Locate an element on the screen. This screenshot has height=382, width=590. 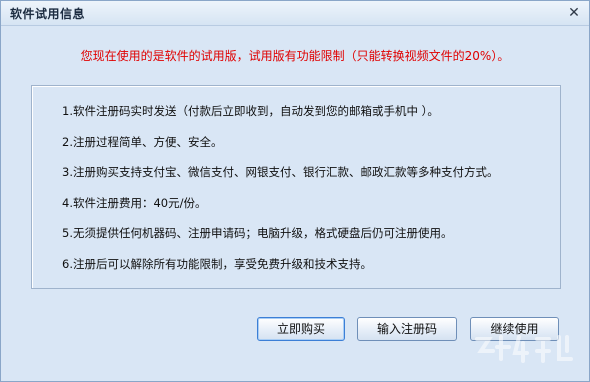
trial-limit-notice: 您现在使用的是软件的试用版，试用版有功能限制（只能转换视频文件的20%）。 is located at coordinates (295, 56).